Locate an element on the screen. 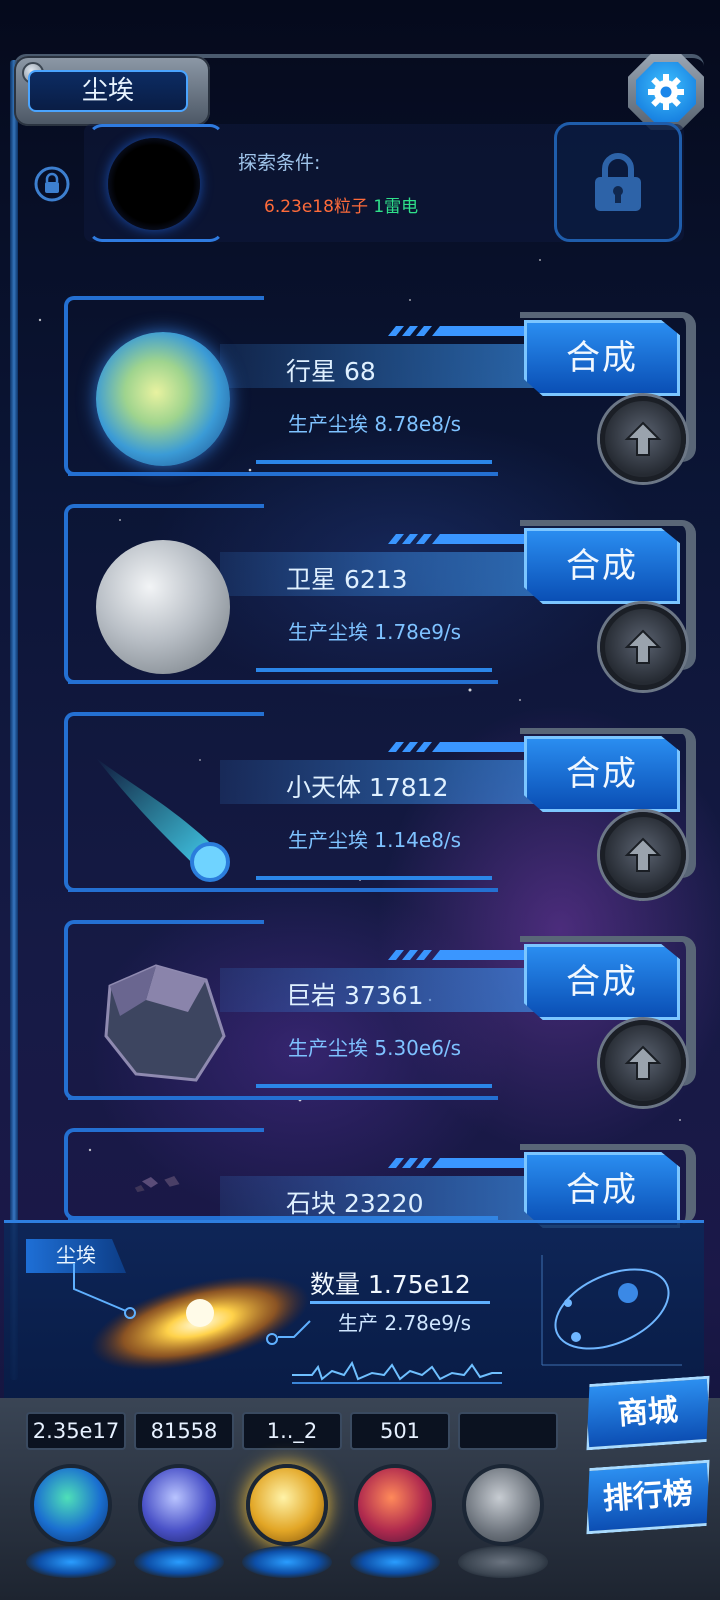  explore-requirements: 6.23e18粒子 1雷电 is located at coordinates (341, 204).